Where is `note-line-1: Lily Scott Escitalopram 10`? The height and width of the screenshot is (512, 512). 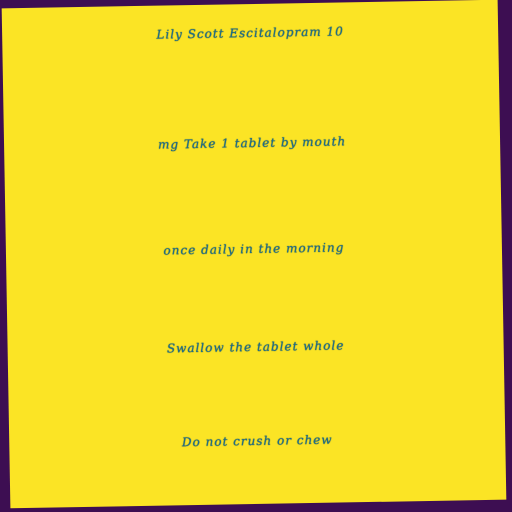 note-line-1: Lily Scott Escitalopram 10 is located at coordinates (250, 33).